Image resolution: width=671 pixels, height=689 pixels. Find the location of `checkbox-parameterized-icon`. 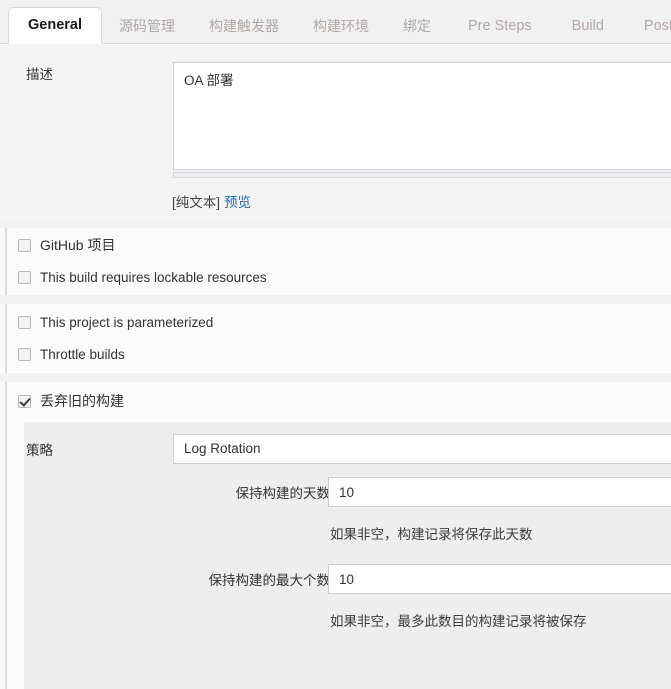

checkbox-parameterized-icon is located at coordinates (24, 322).